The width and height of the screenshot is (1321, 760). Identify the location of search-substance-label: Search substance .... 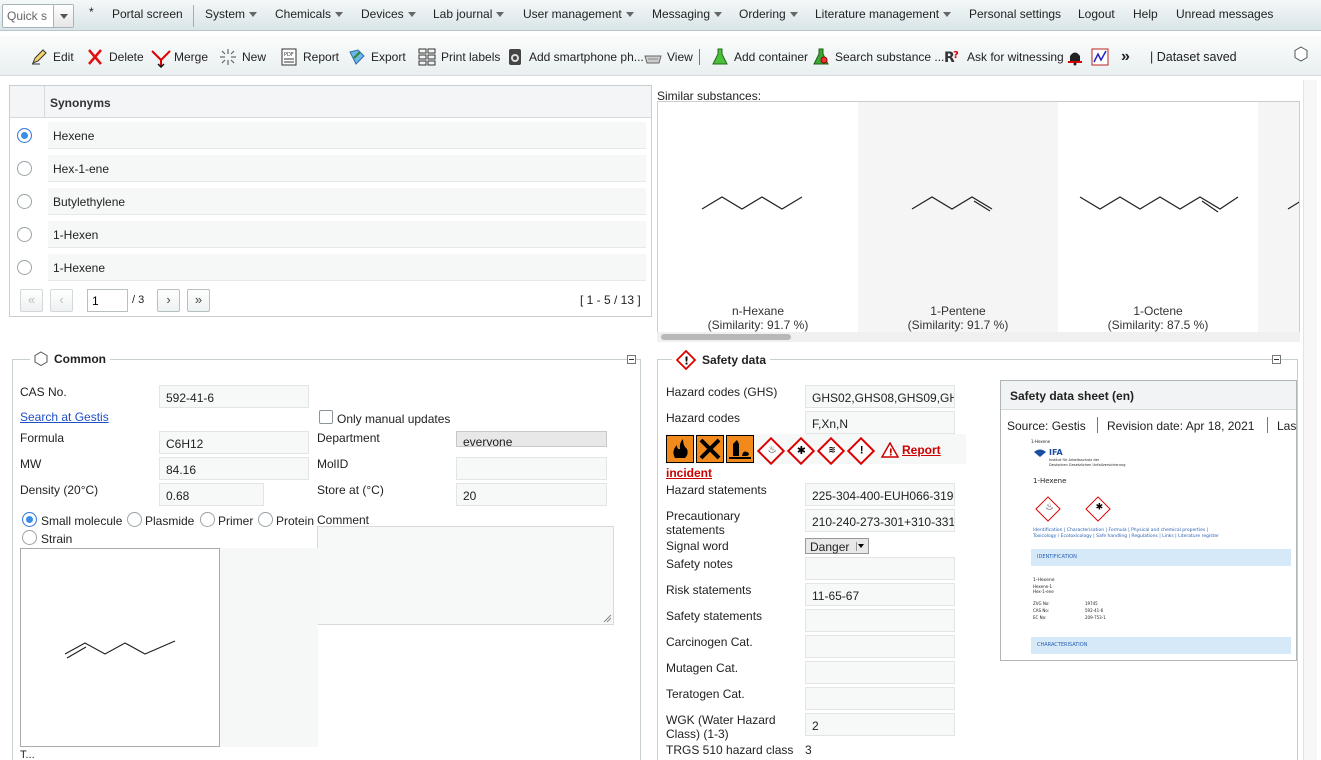
(890, 57).